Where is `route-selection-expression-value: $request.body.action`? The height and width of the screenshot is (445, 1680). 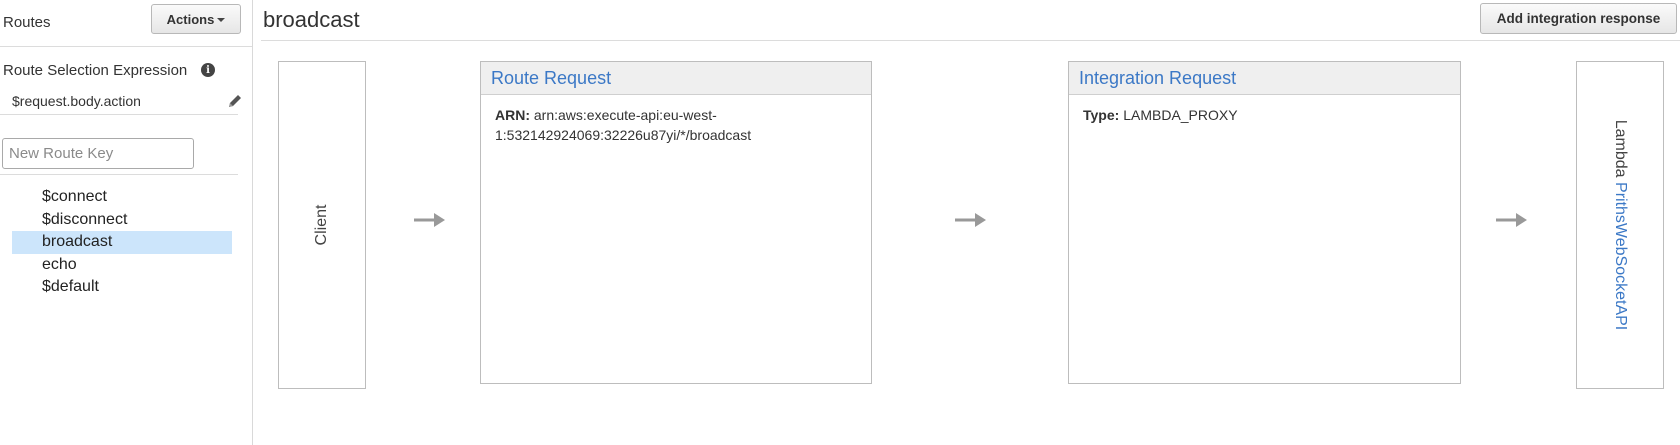
route-selection-expression-value: $request.body.action is located at coordinates (76, 101).